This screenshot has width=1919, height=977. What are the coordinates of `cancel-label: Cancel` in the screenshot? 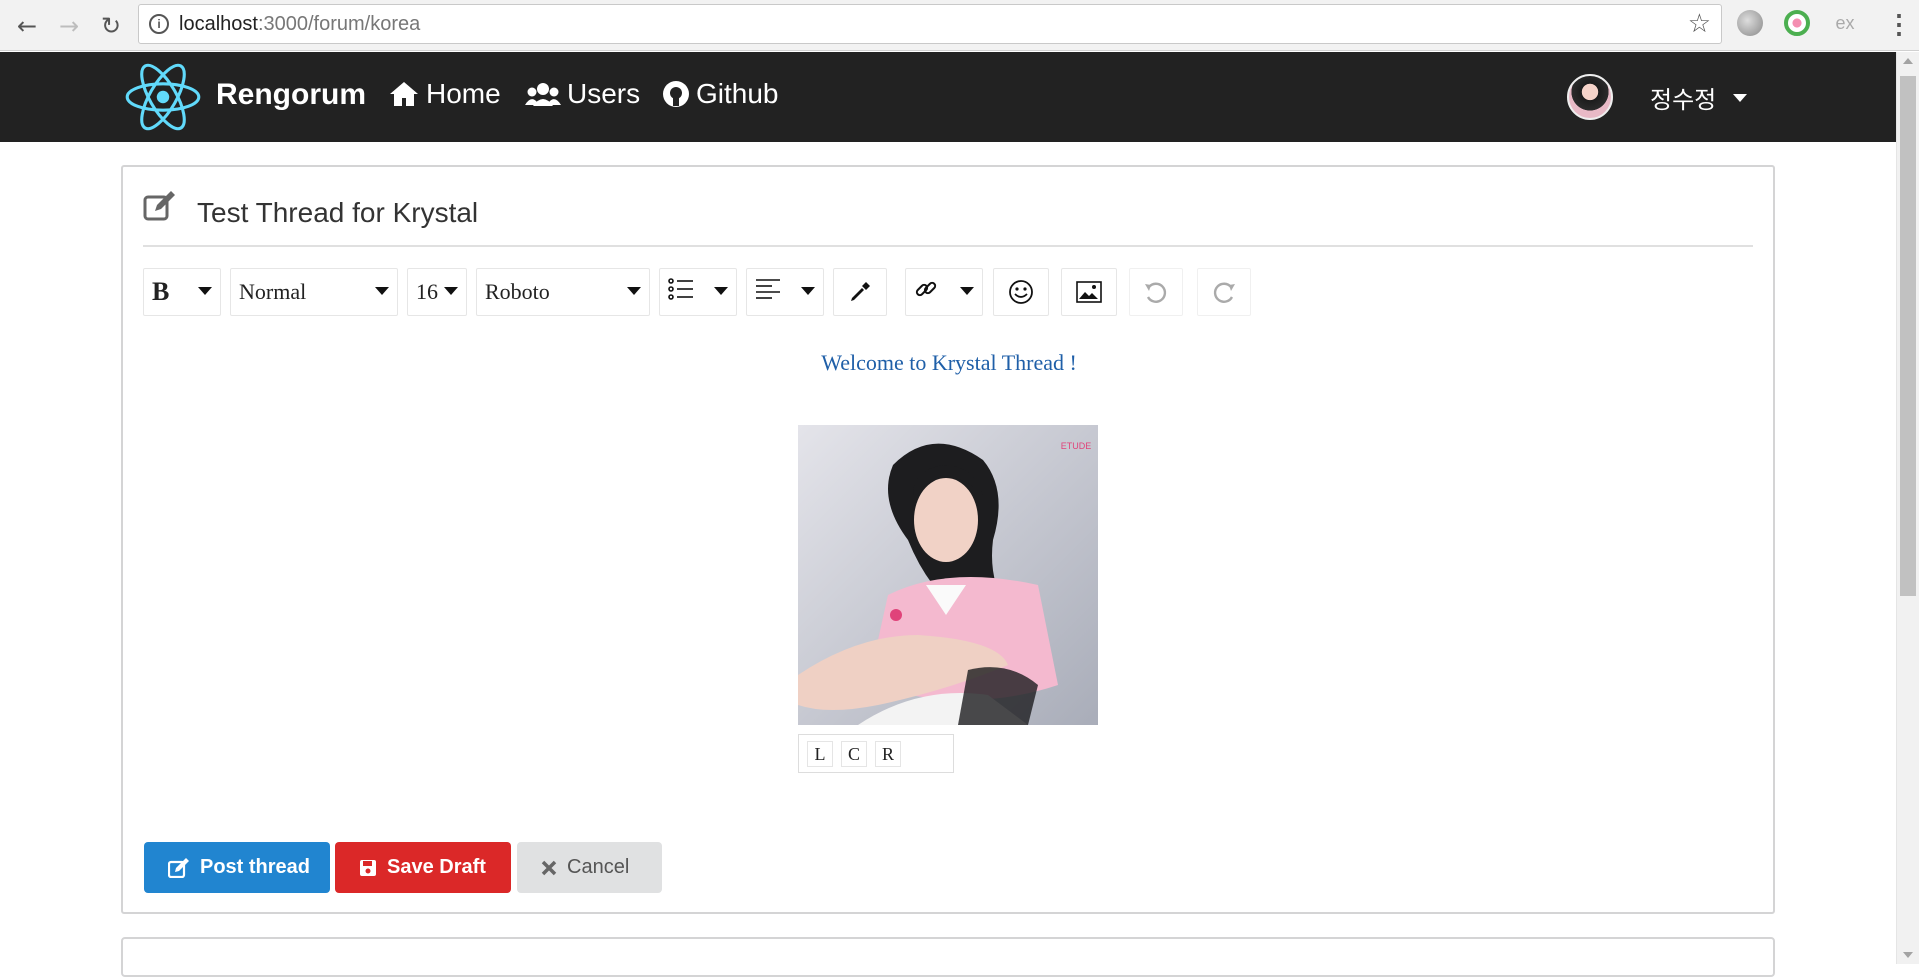 It's located at (598, 867).